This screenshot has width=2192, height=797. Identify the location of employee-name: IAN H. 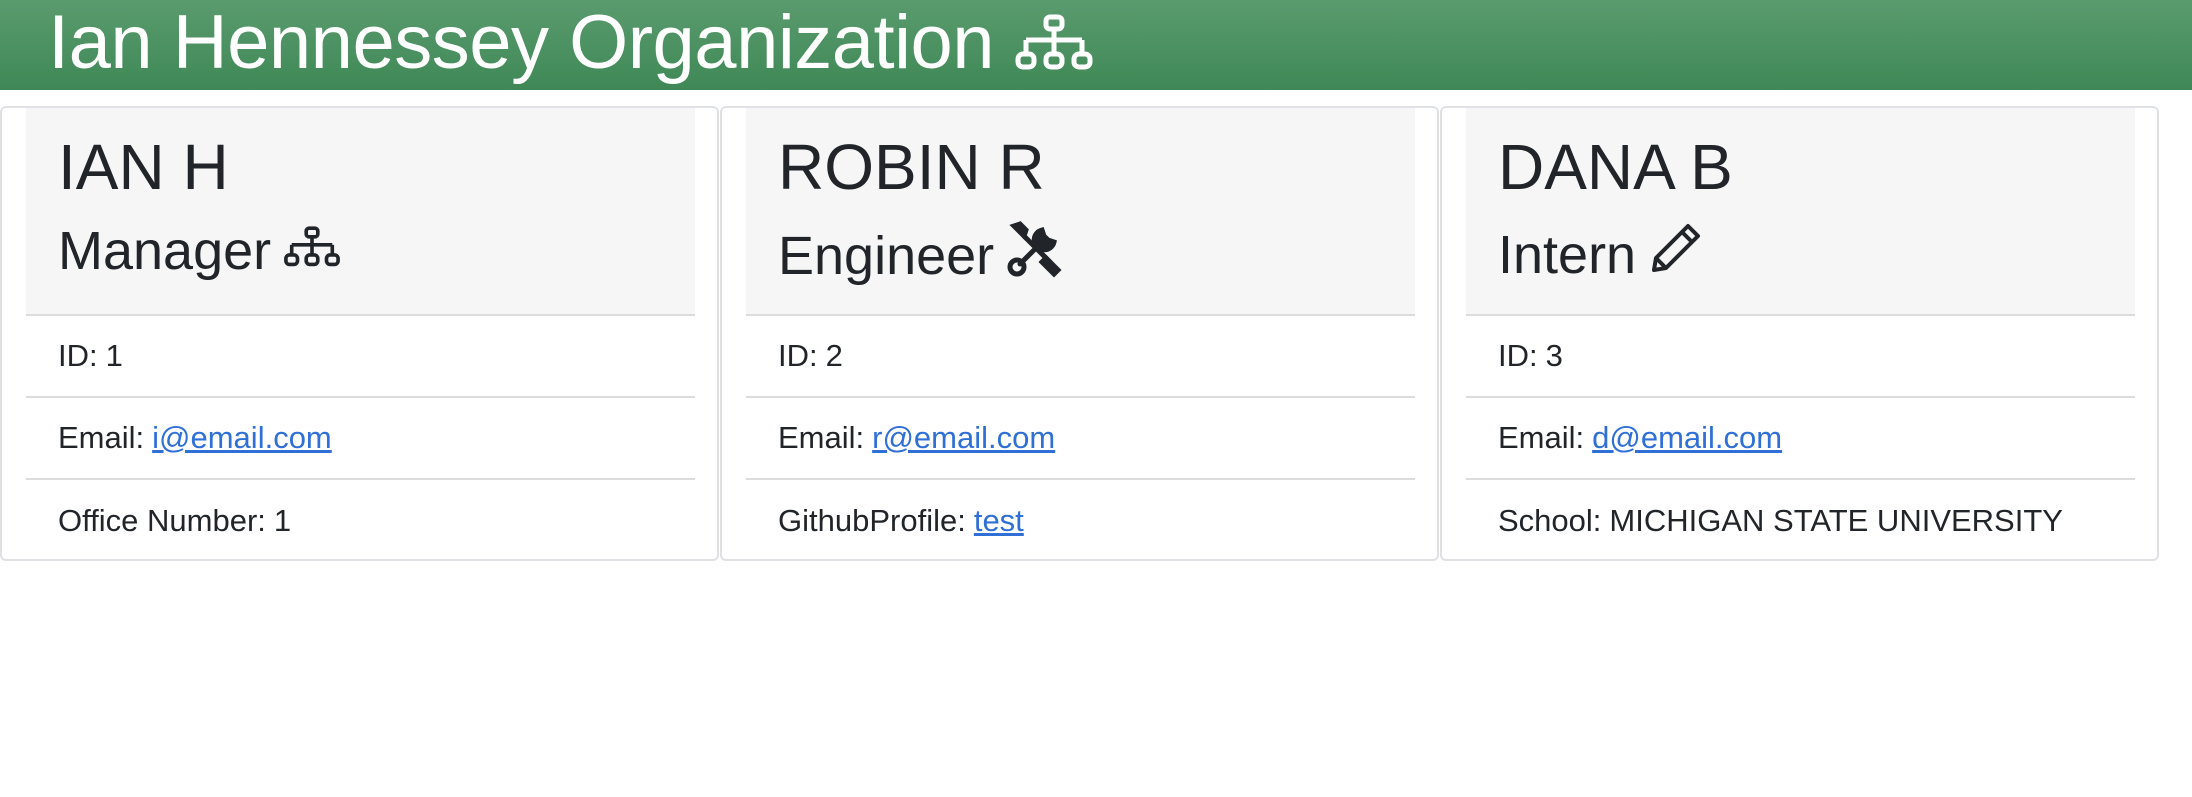
(143, 167).